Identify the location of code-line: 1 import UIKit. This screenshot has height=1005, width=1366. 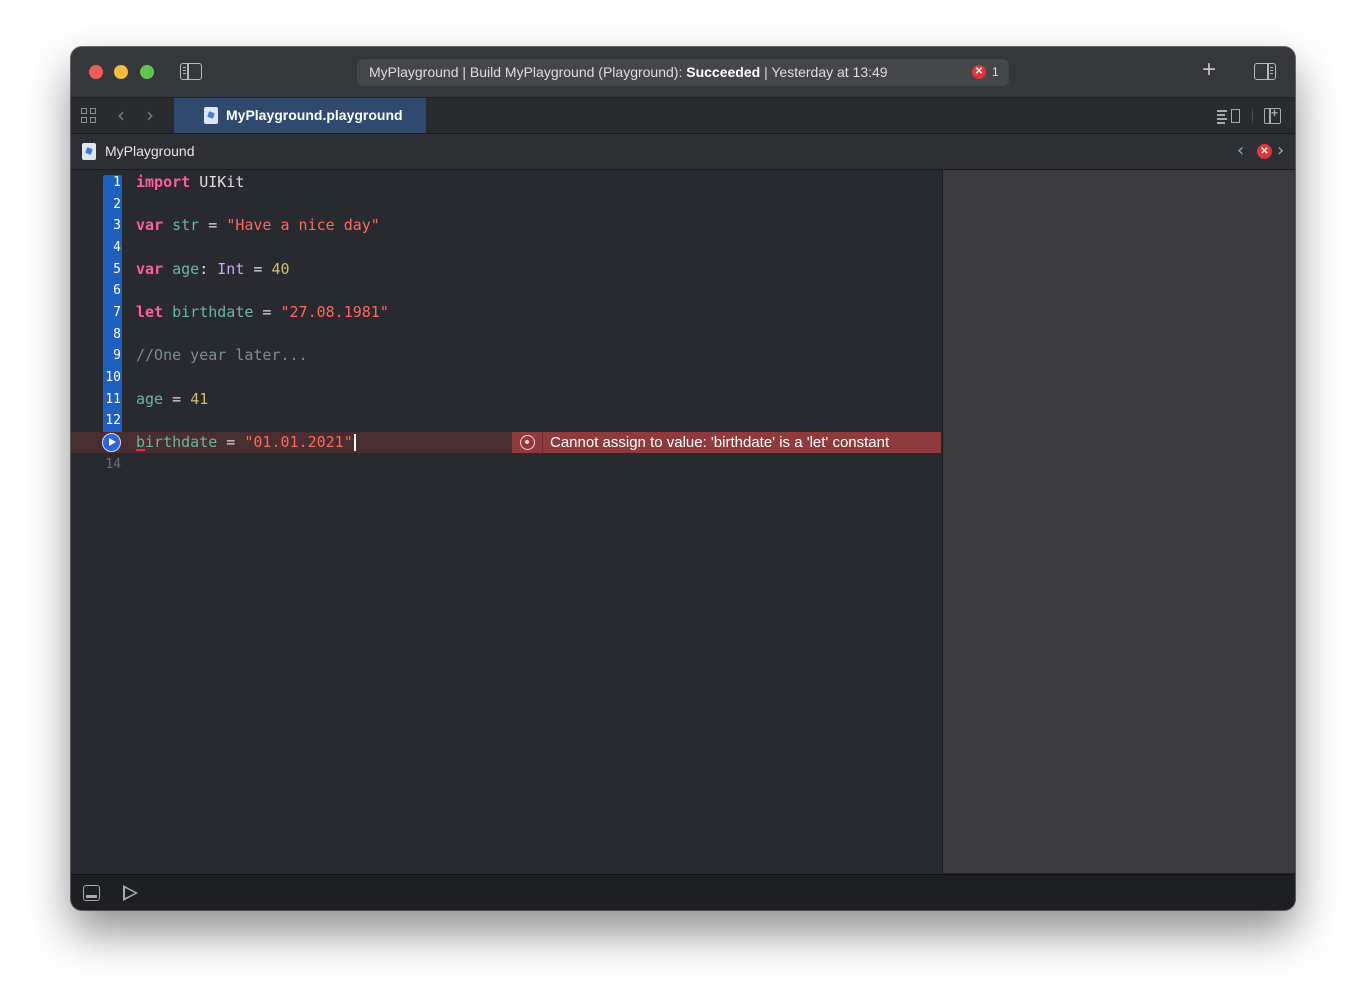
(506, 182).